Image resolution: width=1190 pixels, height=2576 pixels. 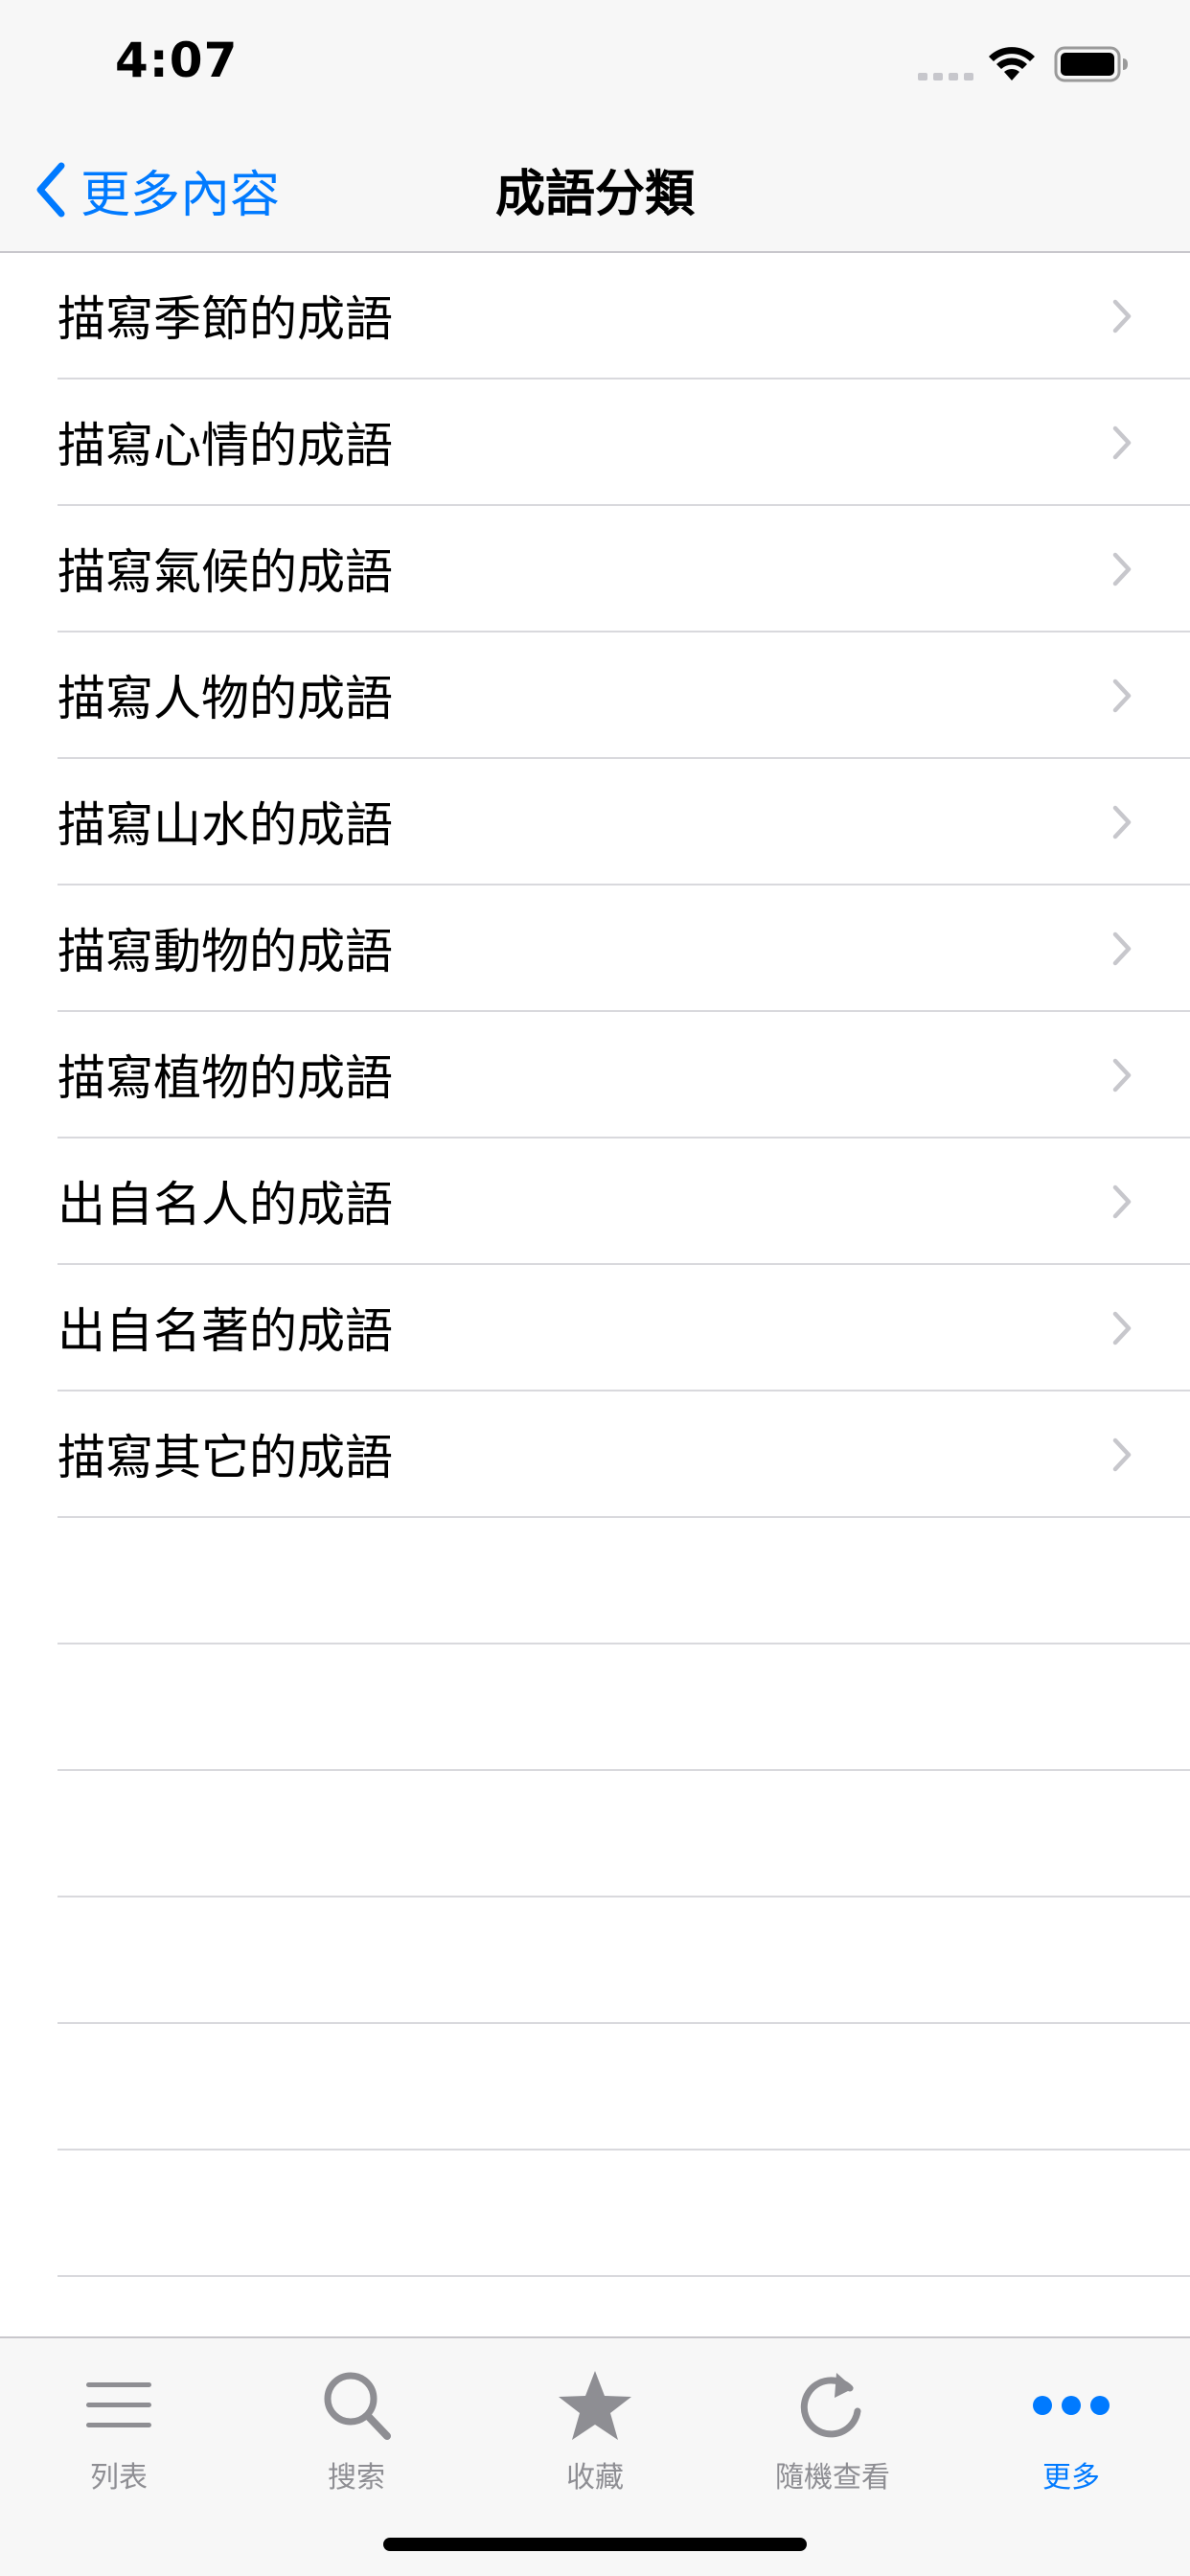 I want to click on list-item-label: 描寫動物的成語, so click(x=225, y=951).